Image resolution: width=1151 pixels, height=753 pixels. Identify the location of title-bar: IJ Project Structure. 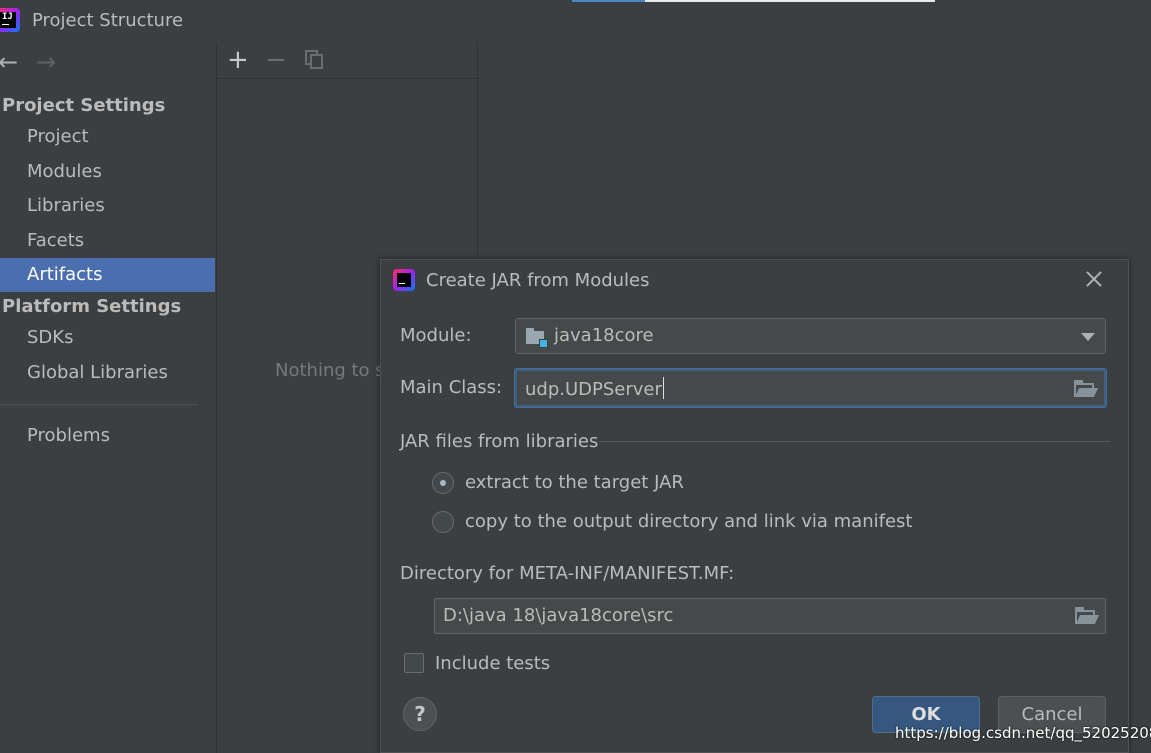
(575, 21).